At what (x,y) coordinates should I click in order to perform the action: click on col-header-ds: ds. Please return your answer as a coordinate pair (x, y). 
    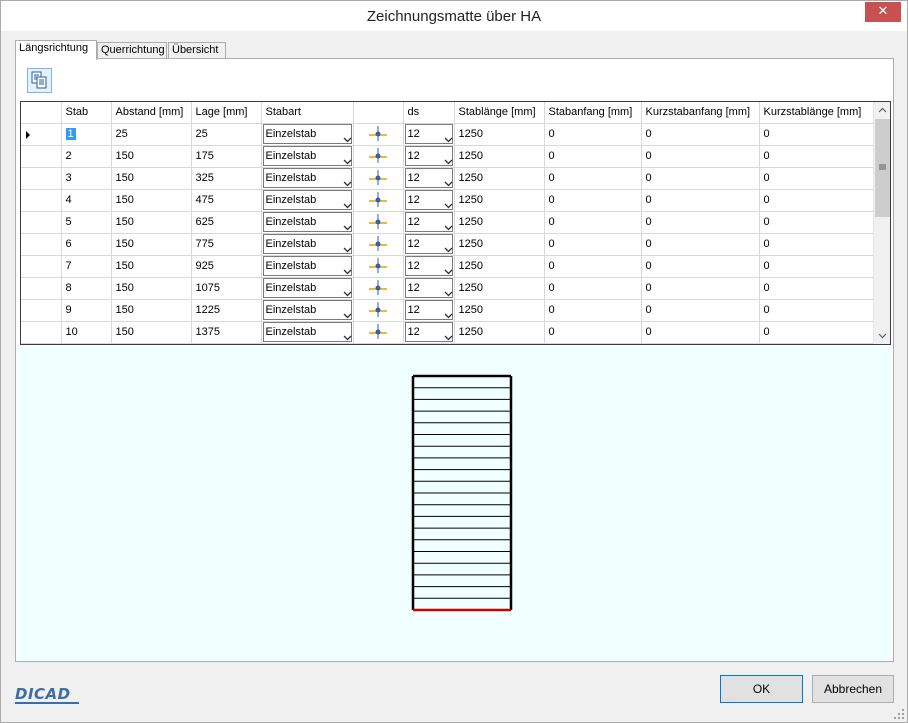
    Looking at the image, I should click on (429, 113).